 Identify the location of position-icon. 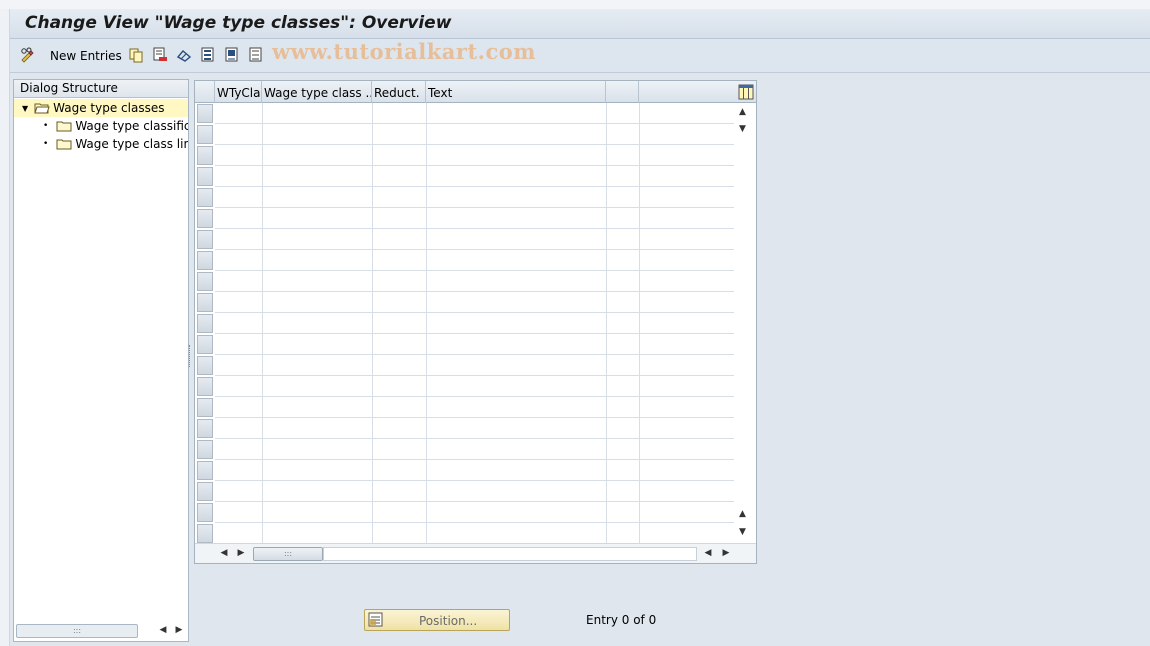
(376, 621).